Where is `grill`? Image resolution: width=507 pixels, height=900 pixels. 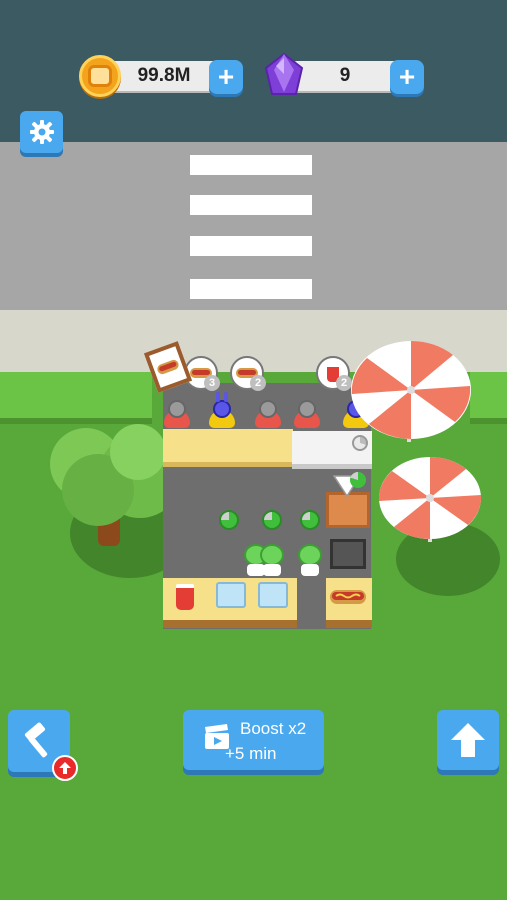 grill is located at coordinates (348, 554).